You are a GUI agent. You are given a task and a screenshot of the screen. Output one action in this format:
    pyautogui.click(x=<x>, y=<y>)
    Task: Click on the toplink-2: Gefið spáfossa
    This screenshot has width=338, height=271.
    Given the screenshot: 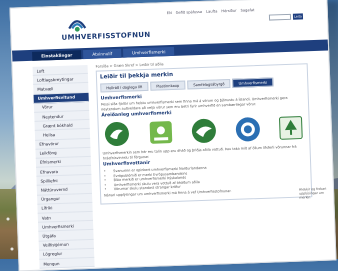 What is the action you would take?
    pyautogui.click(x=189, y=12)
    